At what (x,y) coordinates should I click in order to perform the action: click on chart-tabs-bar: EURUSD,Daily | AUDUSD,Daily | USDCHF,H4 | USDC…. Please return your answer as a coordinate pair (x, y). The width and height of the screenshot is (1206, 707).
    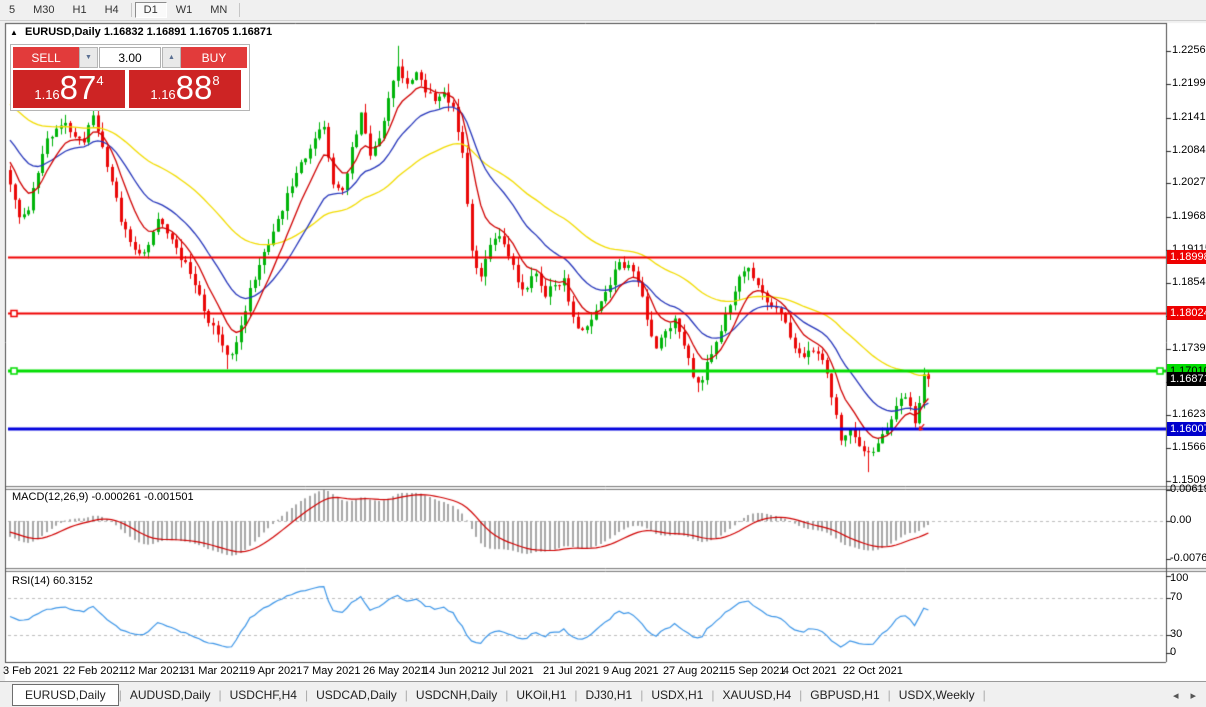
    Looking at the image, I should click on (603, 694).